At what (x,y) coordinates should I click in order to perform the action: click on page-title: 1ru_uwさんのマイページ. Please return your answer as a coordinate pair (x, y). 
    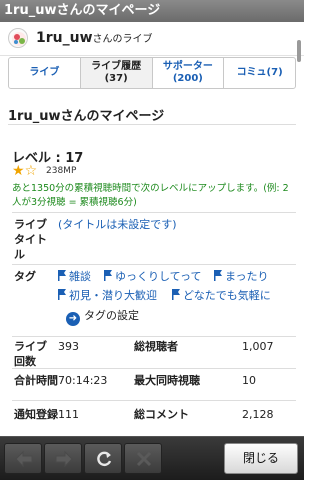
    Looking at the image, I should click on (86, 116).